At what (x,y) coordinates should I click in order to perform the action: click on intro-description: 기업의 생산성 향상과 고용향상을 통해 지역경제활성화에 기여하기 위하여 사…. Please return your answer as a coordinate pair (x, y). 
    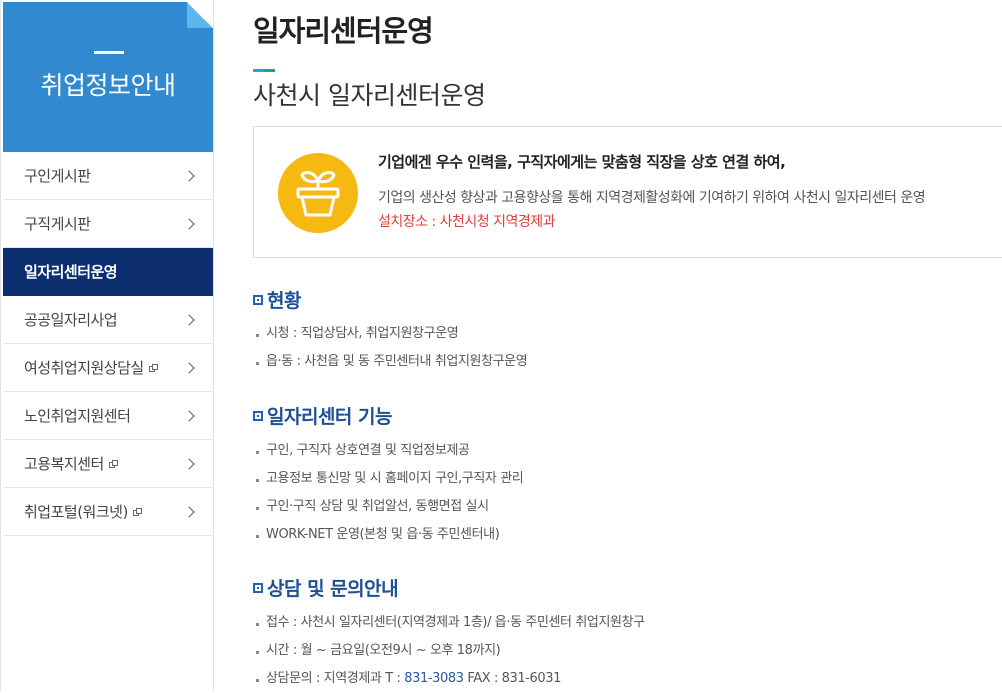
    Looking at the image, I should click on (652, 198).